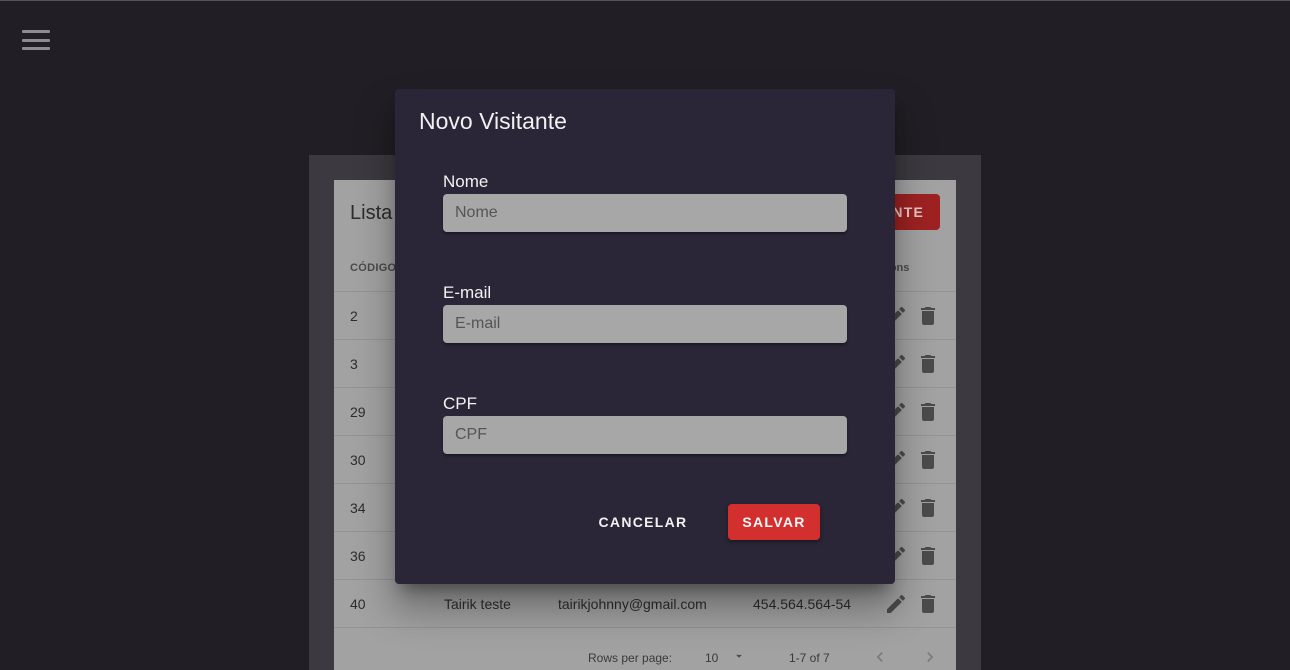 The width and height of the screenshot is (1290, 670). I want to click on column-header-code: CÓDIGO, so click(373, 268).